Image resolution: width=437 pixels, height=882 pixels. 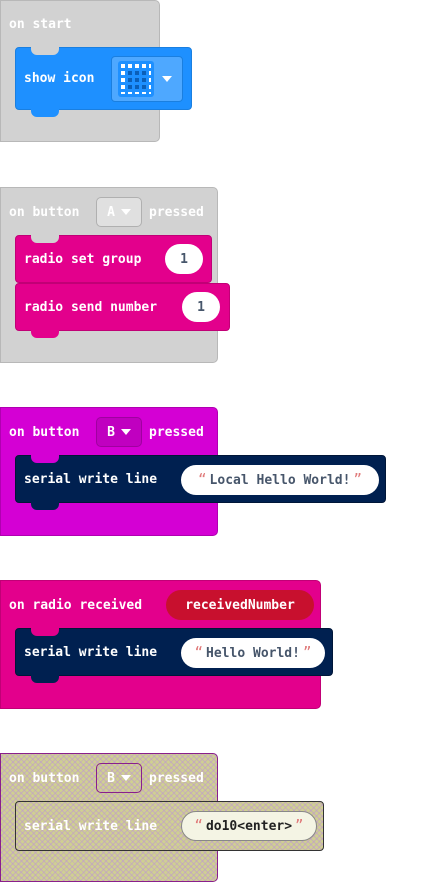 I want to click on text-string-input: “ Local Hello World! ”, so click(x=280, y=480).